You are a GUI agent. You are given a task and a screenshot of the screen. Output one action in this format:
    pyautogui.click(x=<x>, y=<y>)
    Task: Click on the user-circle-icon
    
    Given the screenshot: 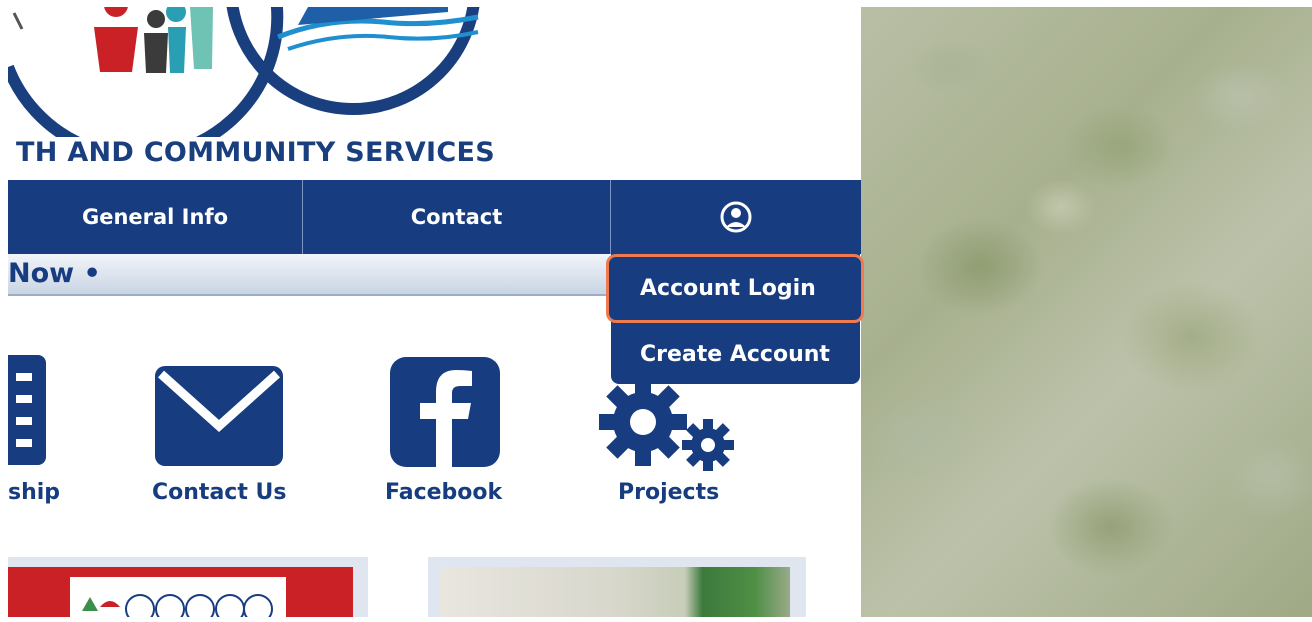 What is the action you would take?
    pyautogui.click(x=736, y=217)
    